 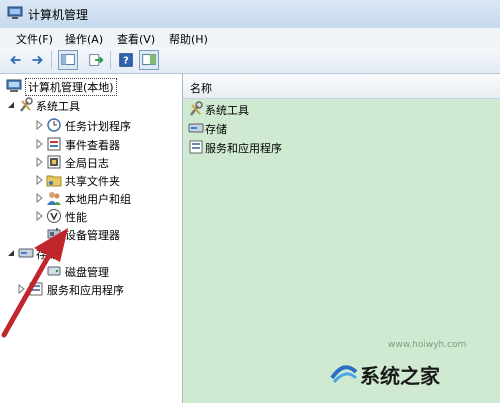 I want to click on menu-view: 查看(V), so click(x=136, y=39).